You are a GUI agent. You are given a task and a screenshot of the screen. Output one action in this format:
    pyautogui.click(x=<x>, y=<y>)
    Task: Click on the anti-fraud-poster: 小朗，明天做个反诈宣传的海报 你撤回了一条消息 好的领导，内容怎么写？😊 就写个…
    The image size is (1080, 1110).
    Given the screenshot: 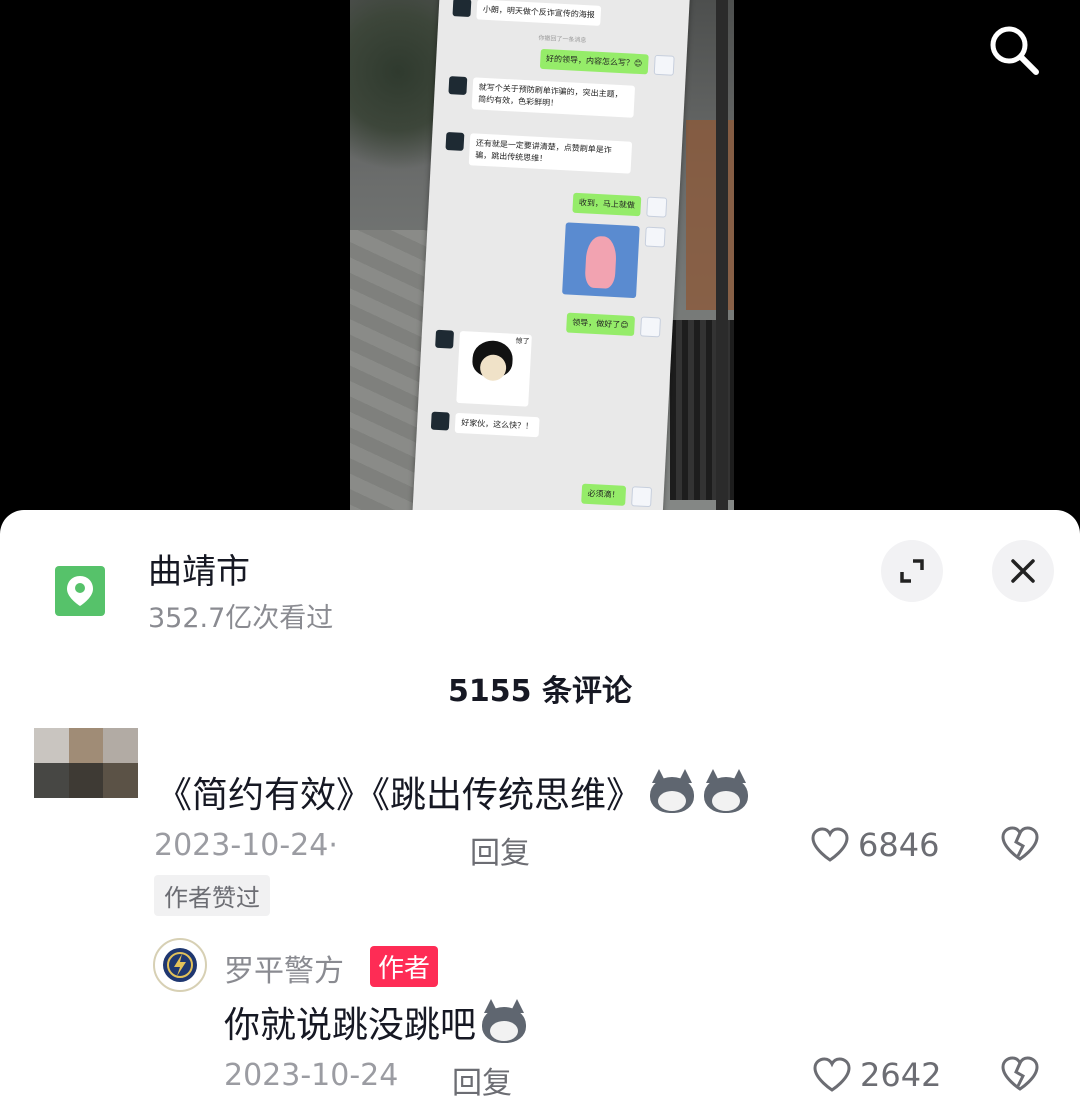 What is the action you would take?
    pyautogui.click(x=550, y=260)
    